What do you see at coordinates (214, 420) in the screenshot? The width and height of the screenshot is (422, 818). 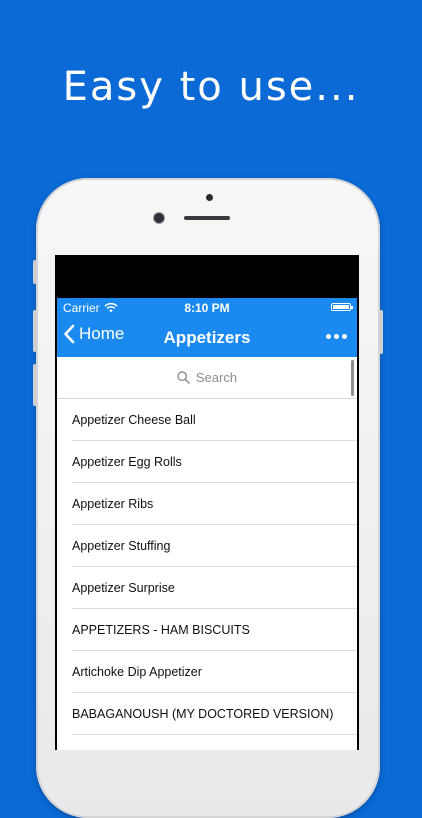 I see `list-item: Appetizer Cheese Ball` at bounding box center [214, 420].